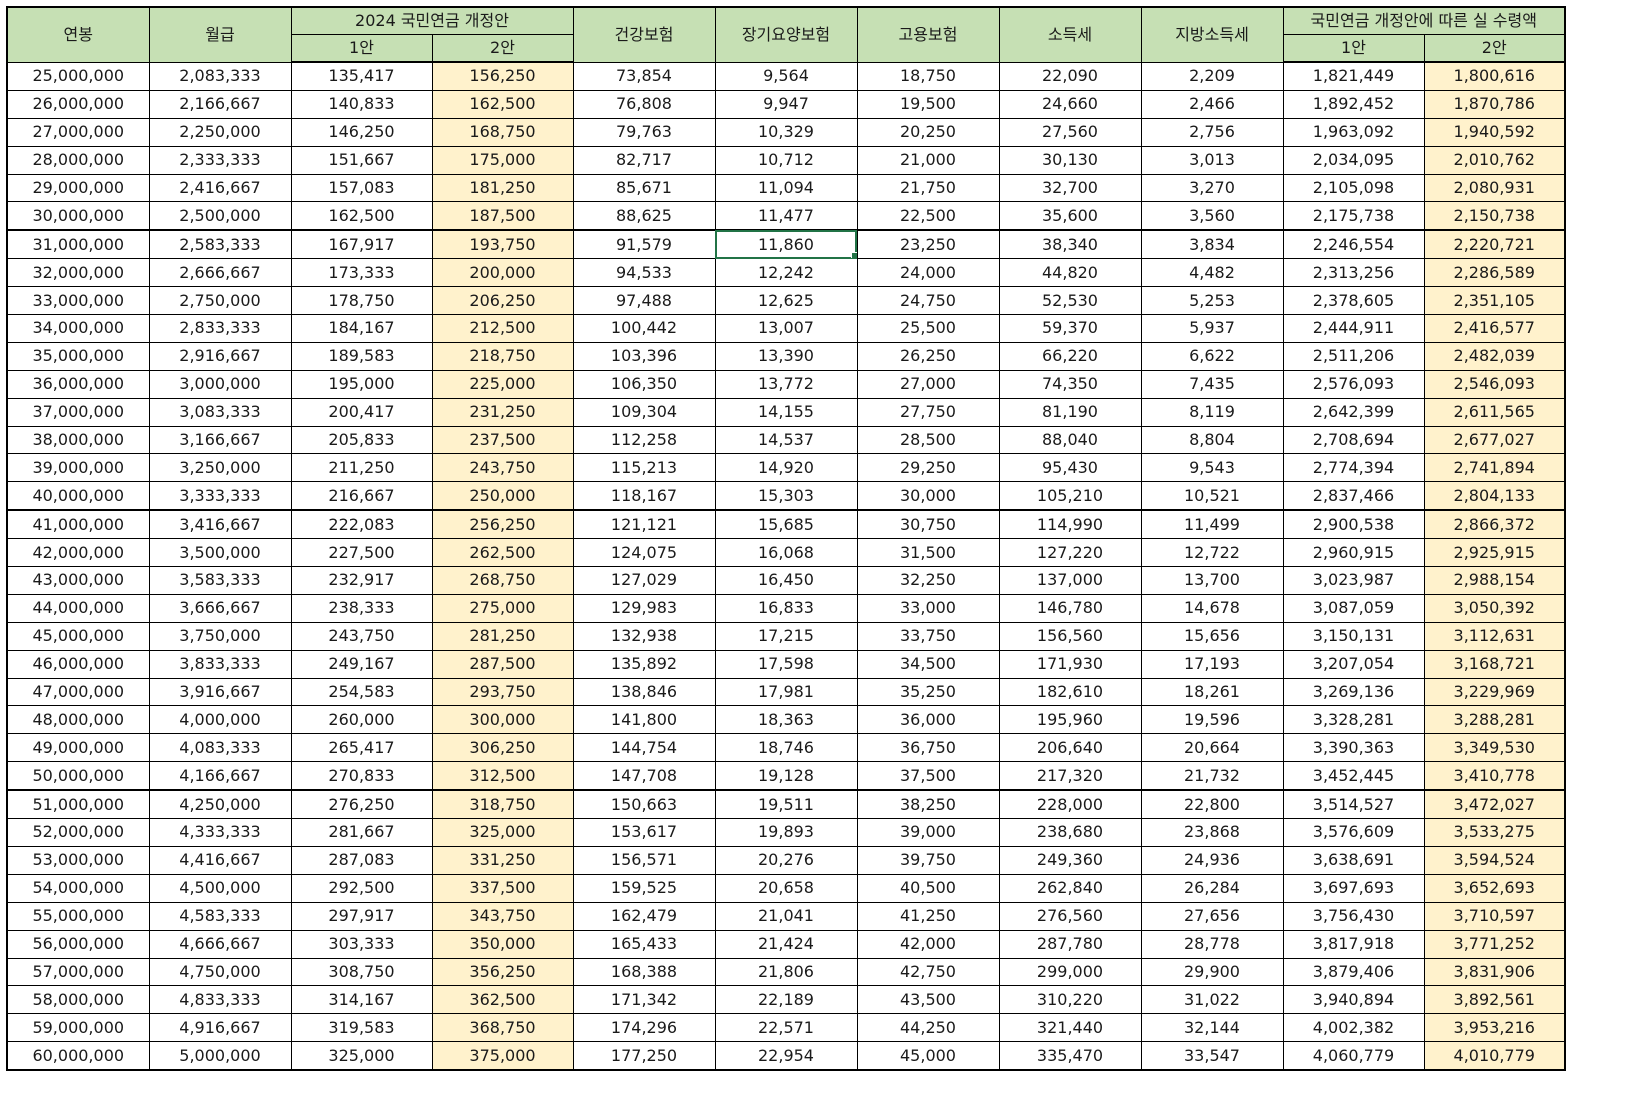  Describe the element at coordinates (1070, 944) in the screenshot. I see `cell-income-tax: 287,780` at that location.